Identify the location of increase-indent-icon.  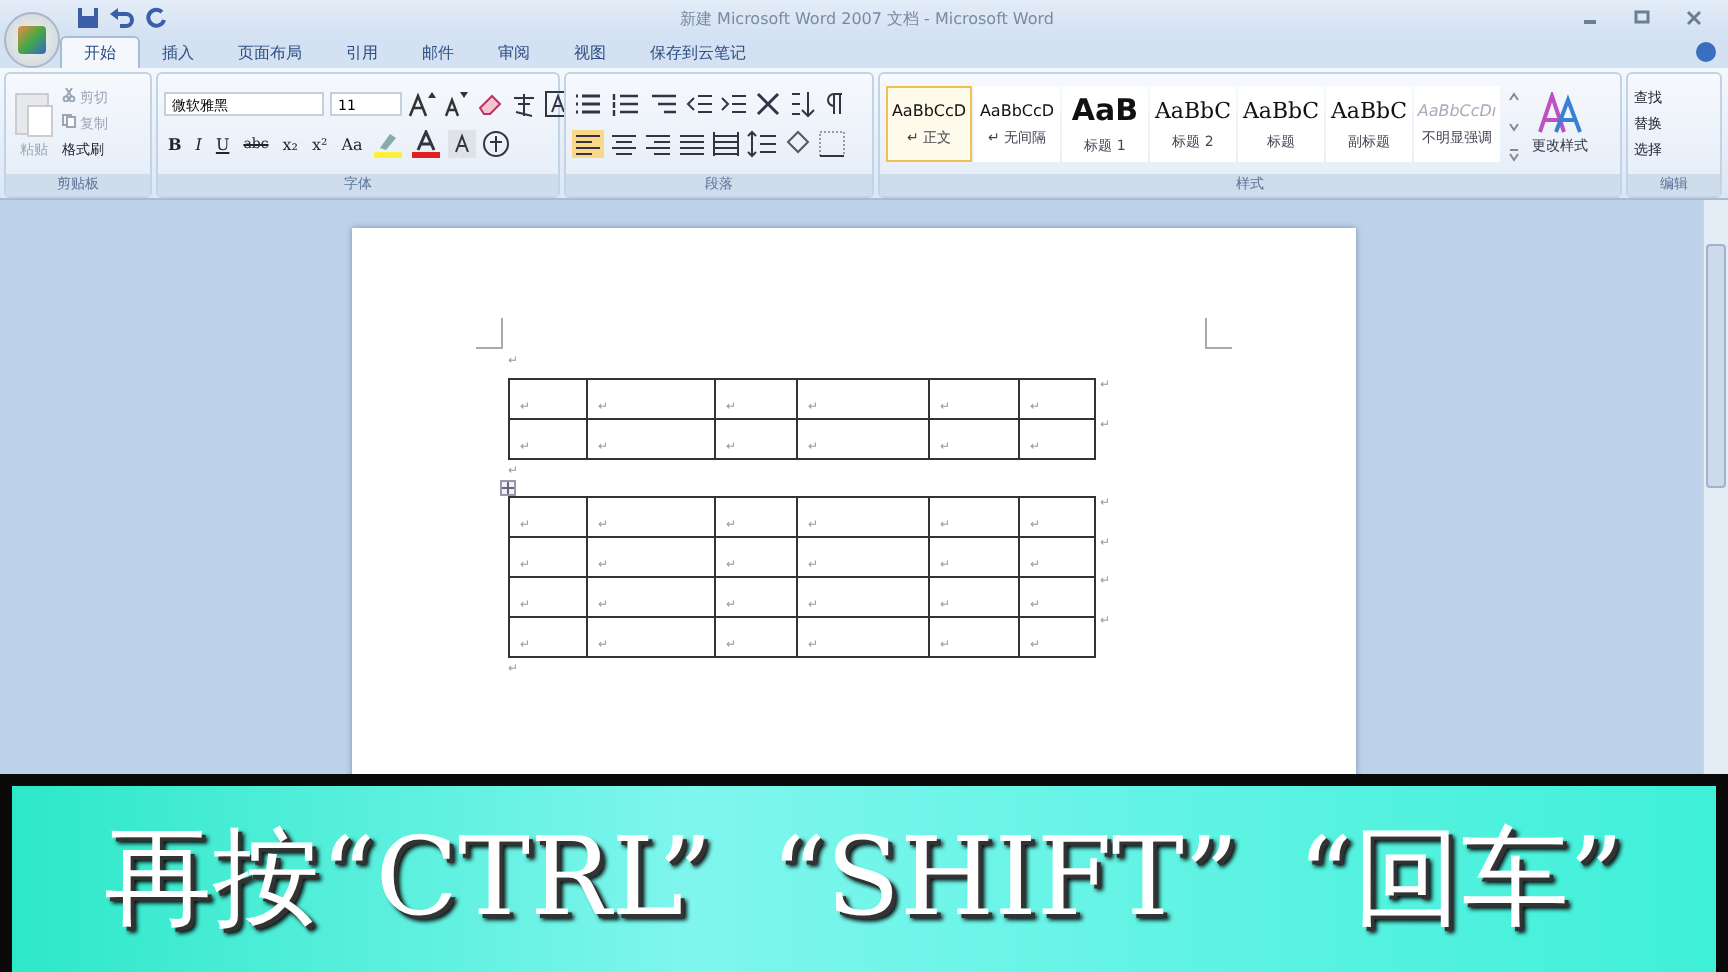
(734, 104).